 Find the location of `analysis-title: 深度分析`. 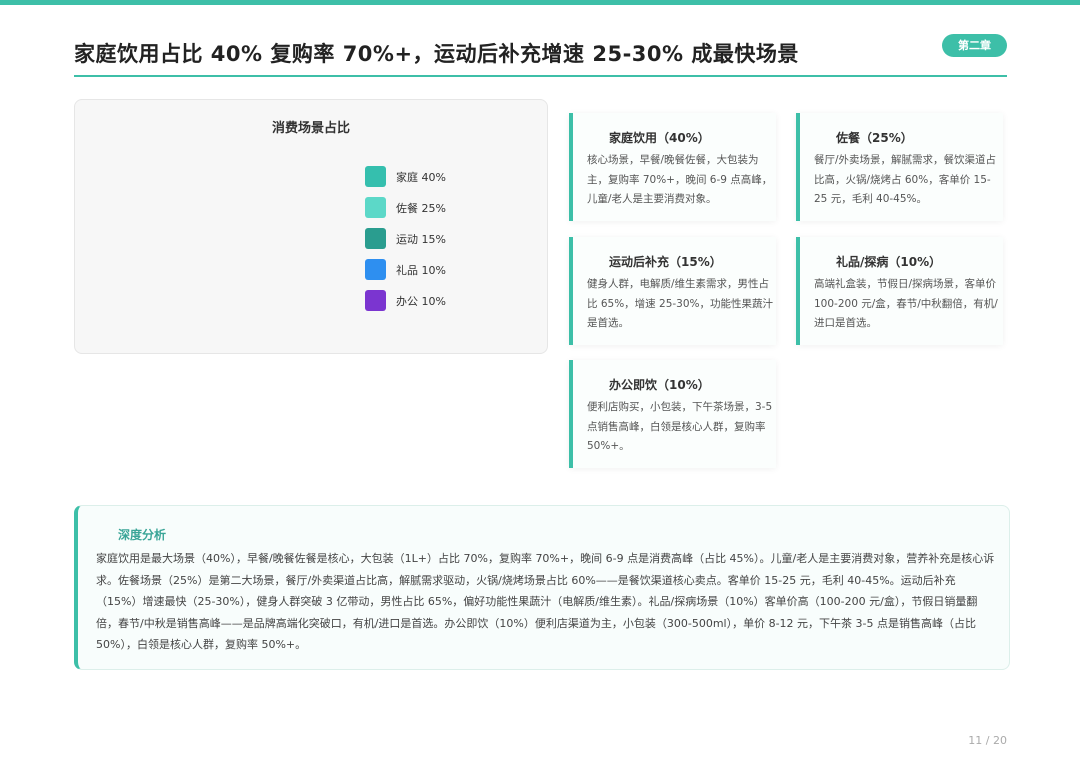

analysis-title: 深度分析 is located at coordinates (142, 535).